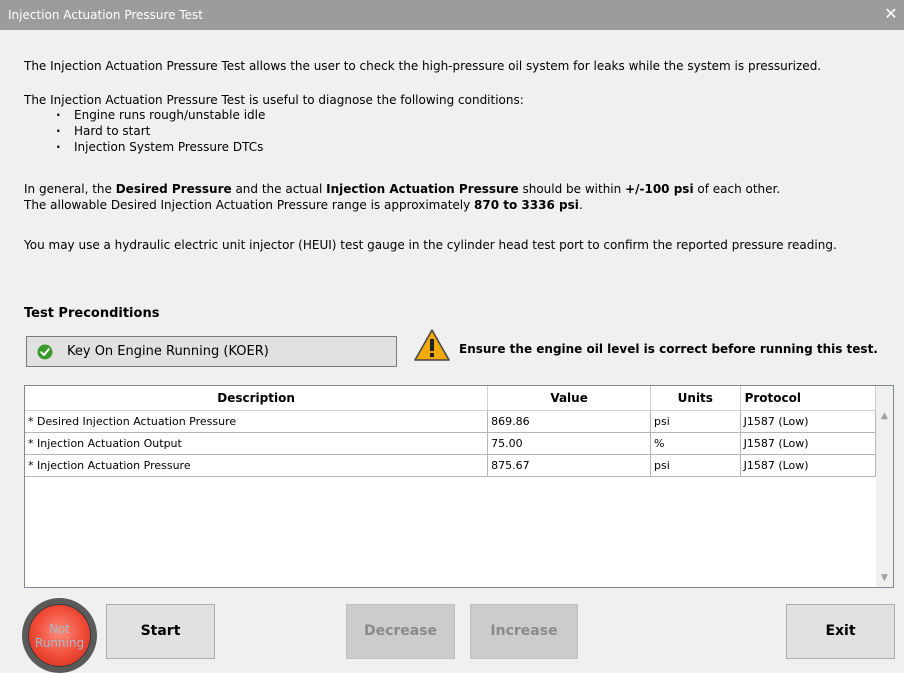  I want to click on decrease-button: Decrease, so click(400, 631).